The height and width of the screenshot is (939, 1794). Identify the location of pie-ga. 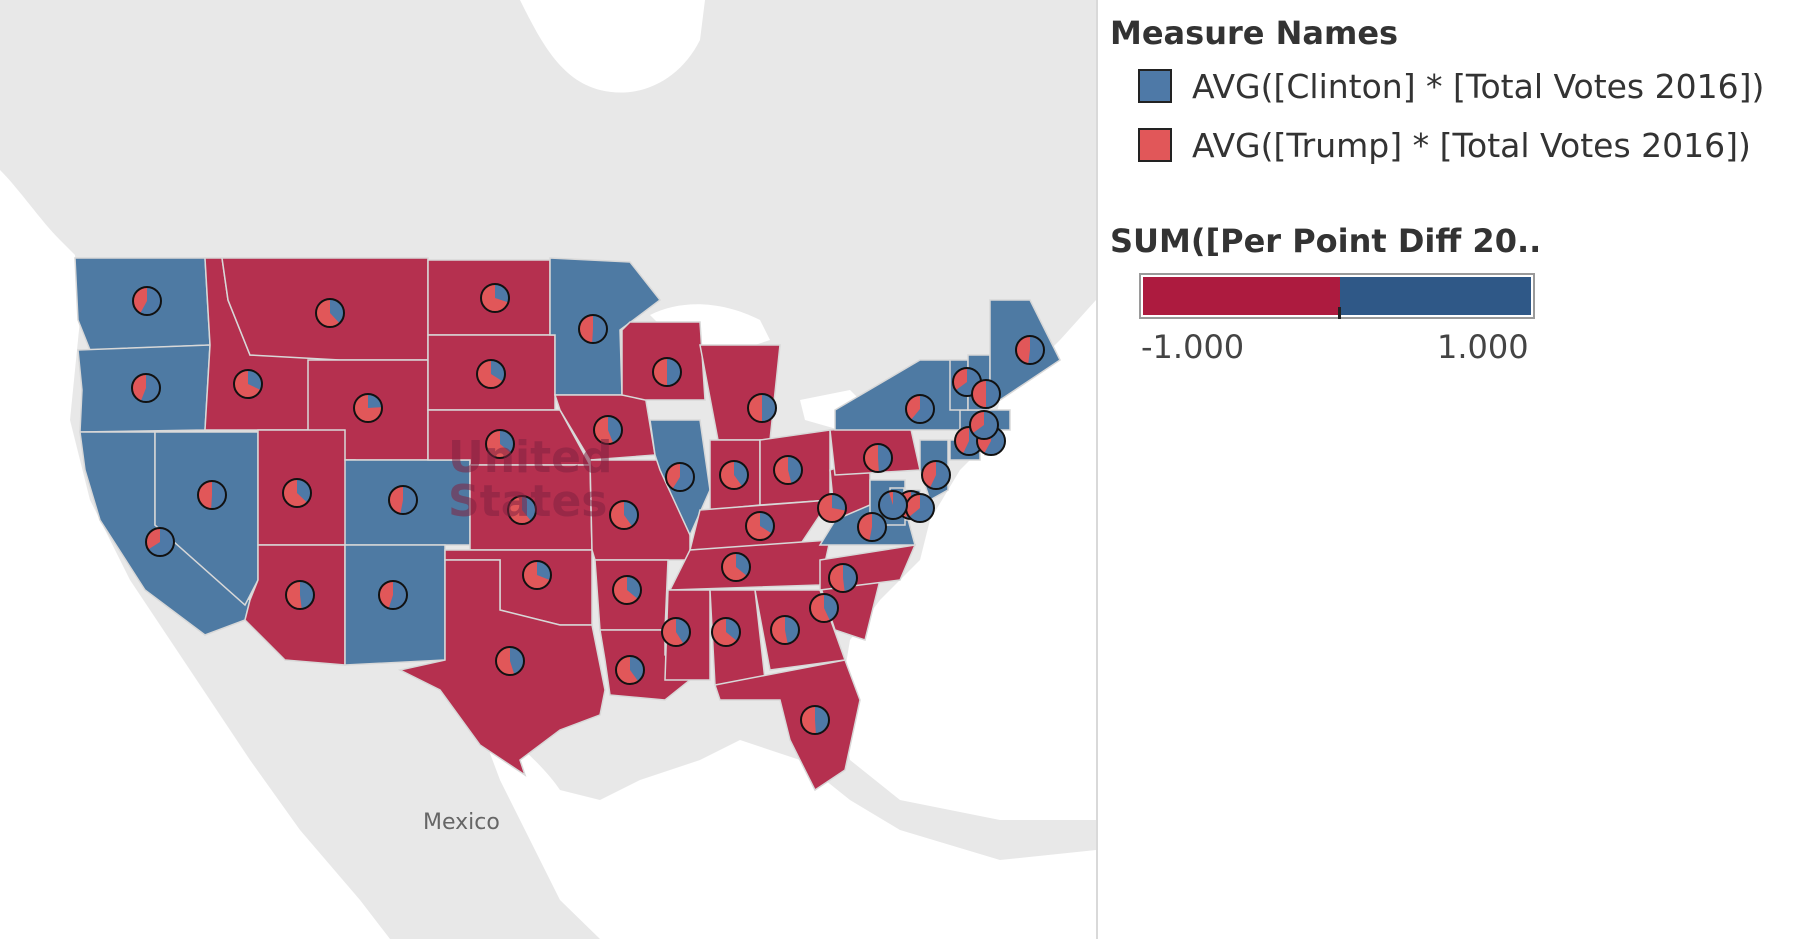
(785, 630).